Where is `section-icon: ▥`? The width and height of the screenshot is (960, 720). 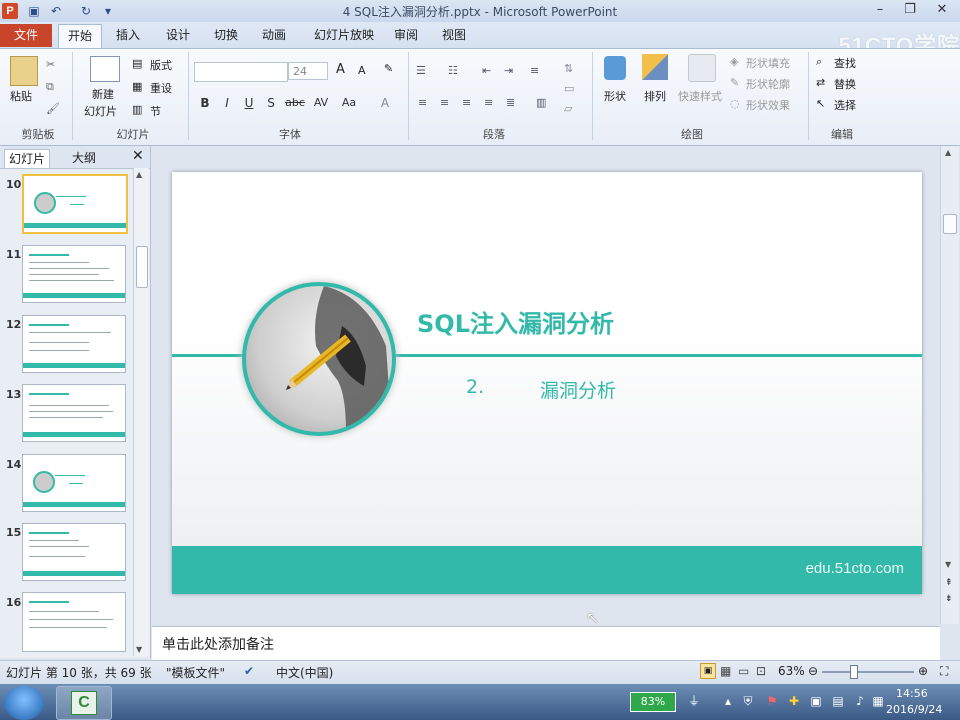
section-icon: ▥ is located at coordinates (137, 109).